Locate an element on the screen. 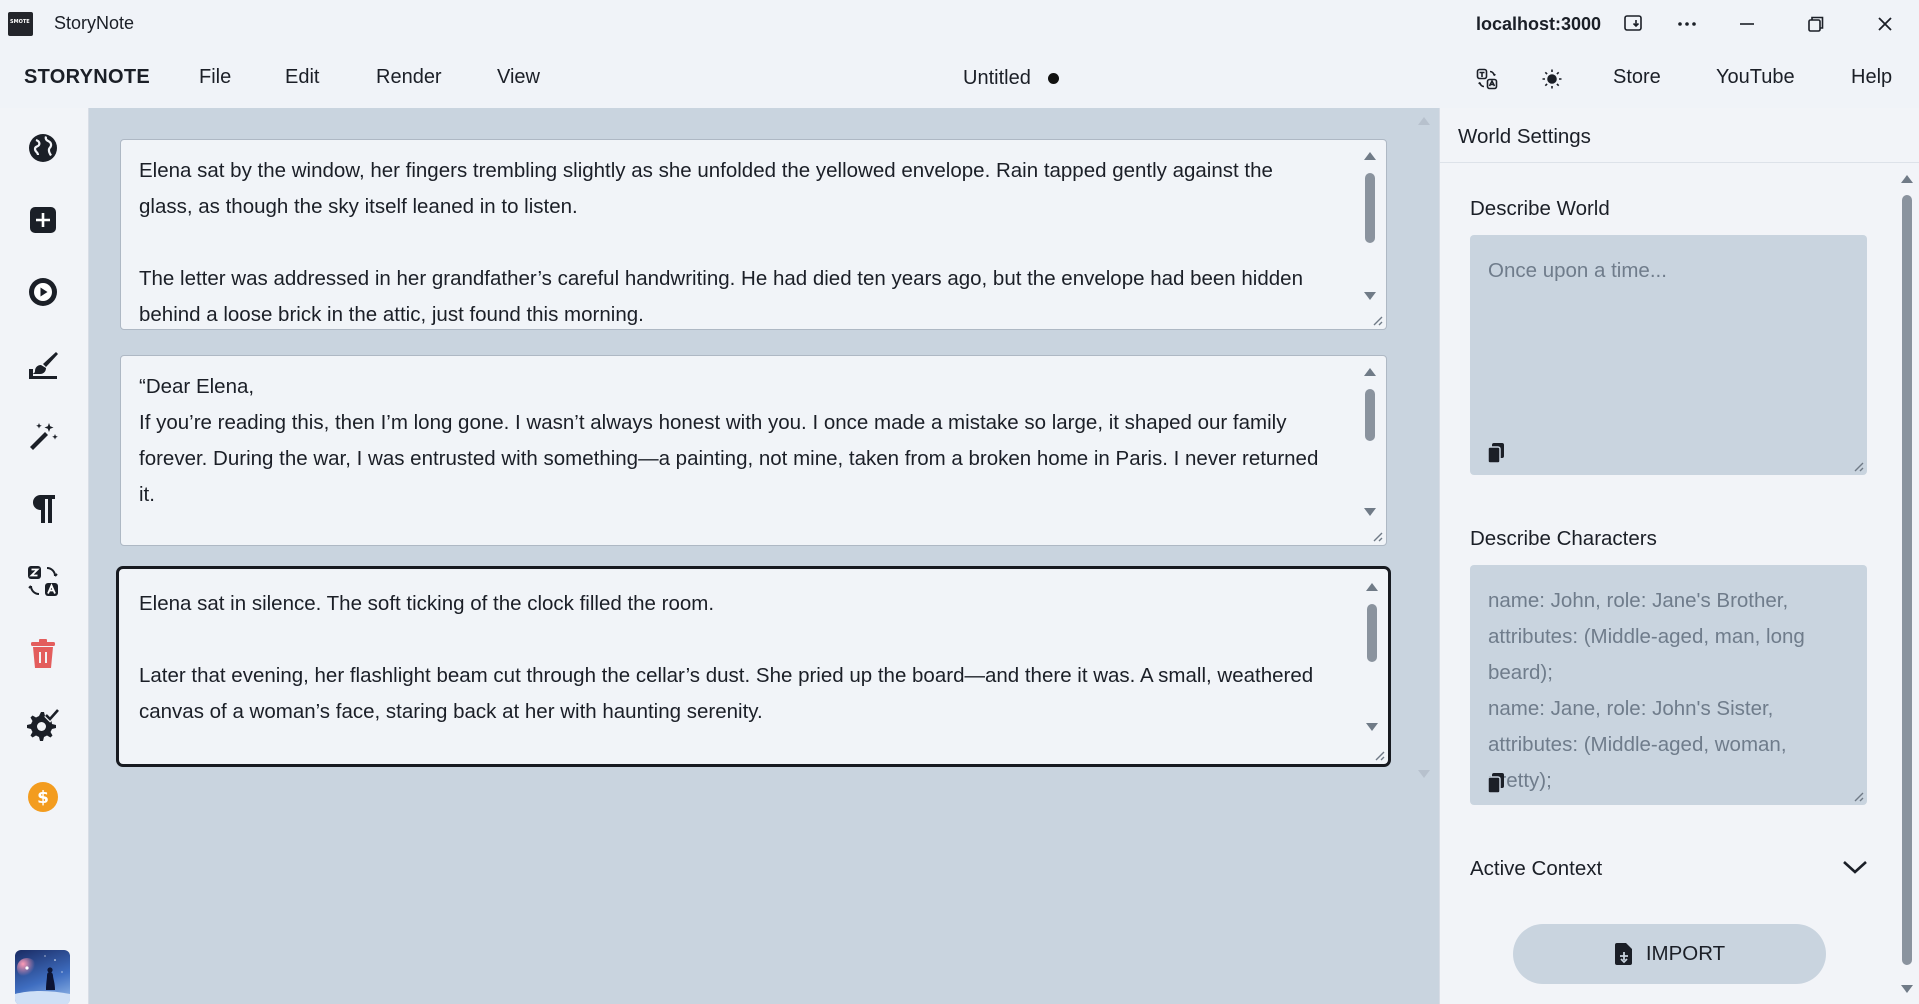  translate-icon is located at coordinates (1487, 79).